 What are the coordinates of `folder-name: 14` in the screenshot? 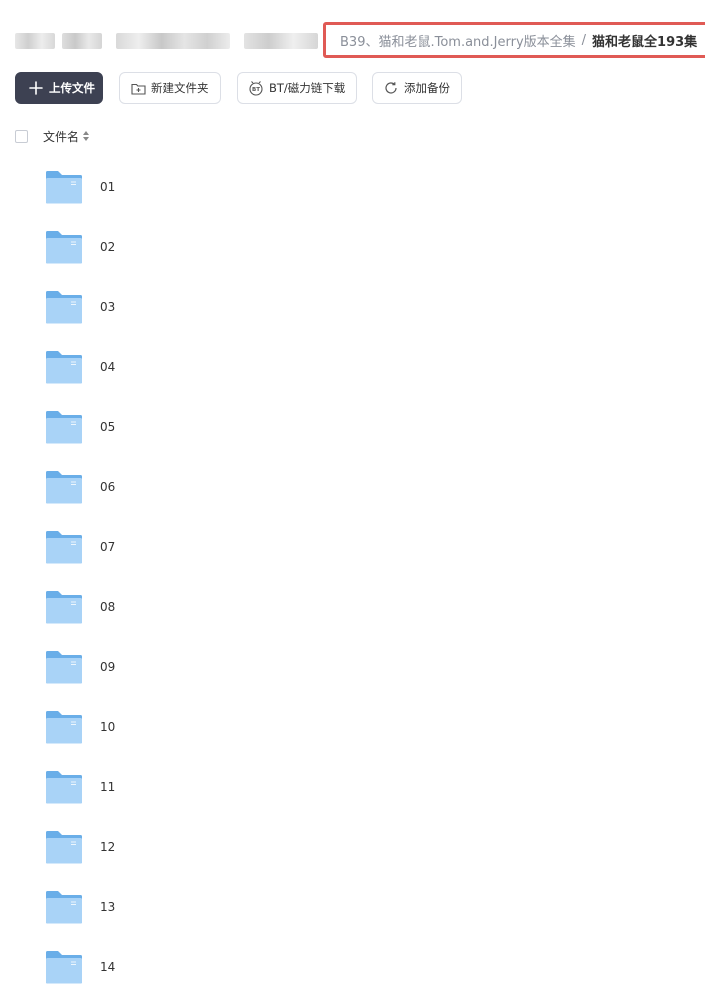 It's located at (107, 967).